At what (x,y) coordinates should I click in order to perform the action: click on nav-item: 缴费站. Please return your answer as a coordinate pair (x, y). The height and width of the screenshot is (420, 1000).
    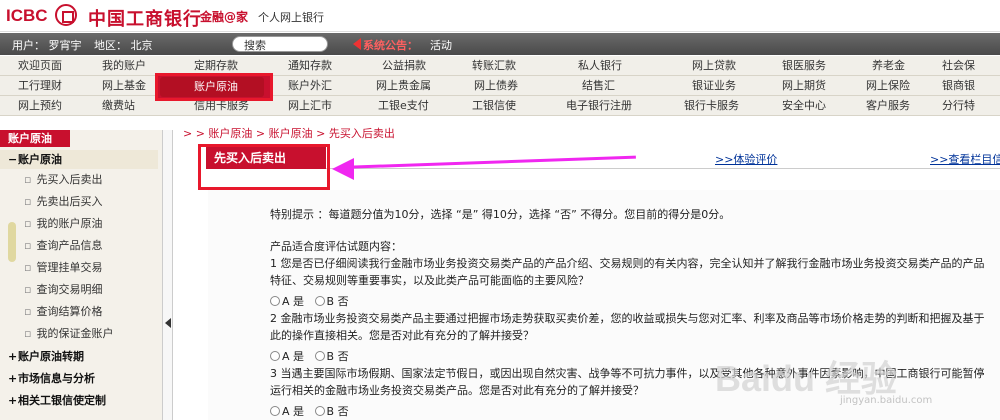
    Looking at the image, I should click on (118, 106).